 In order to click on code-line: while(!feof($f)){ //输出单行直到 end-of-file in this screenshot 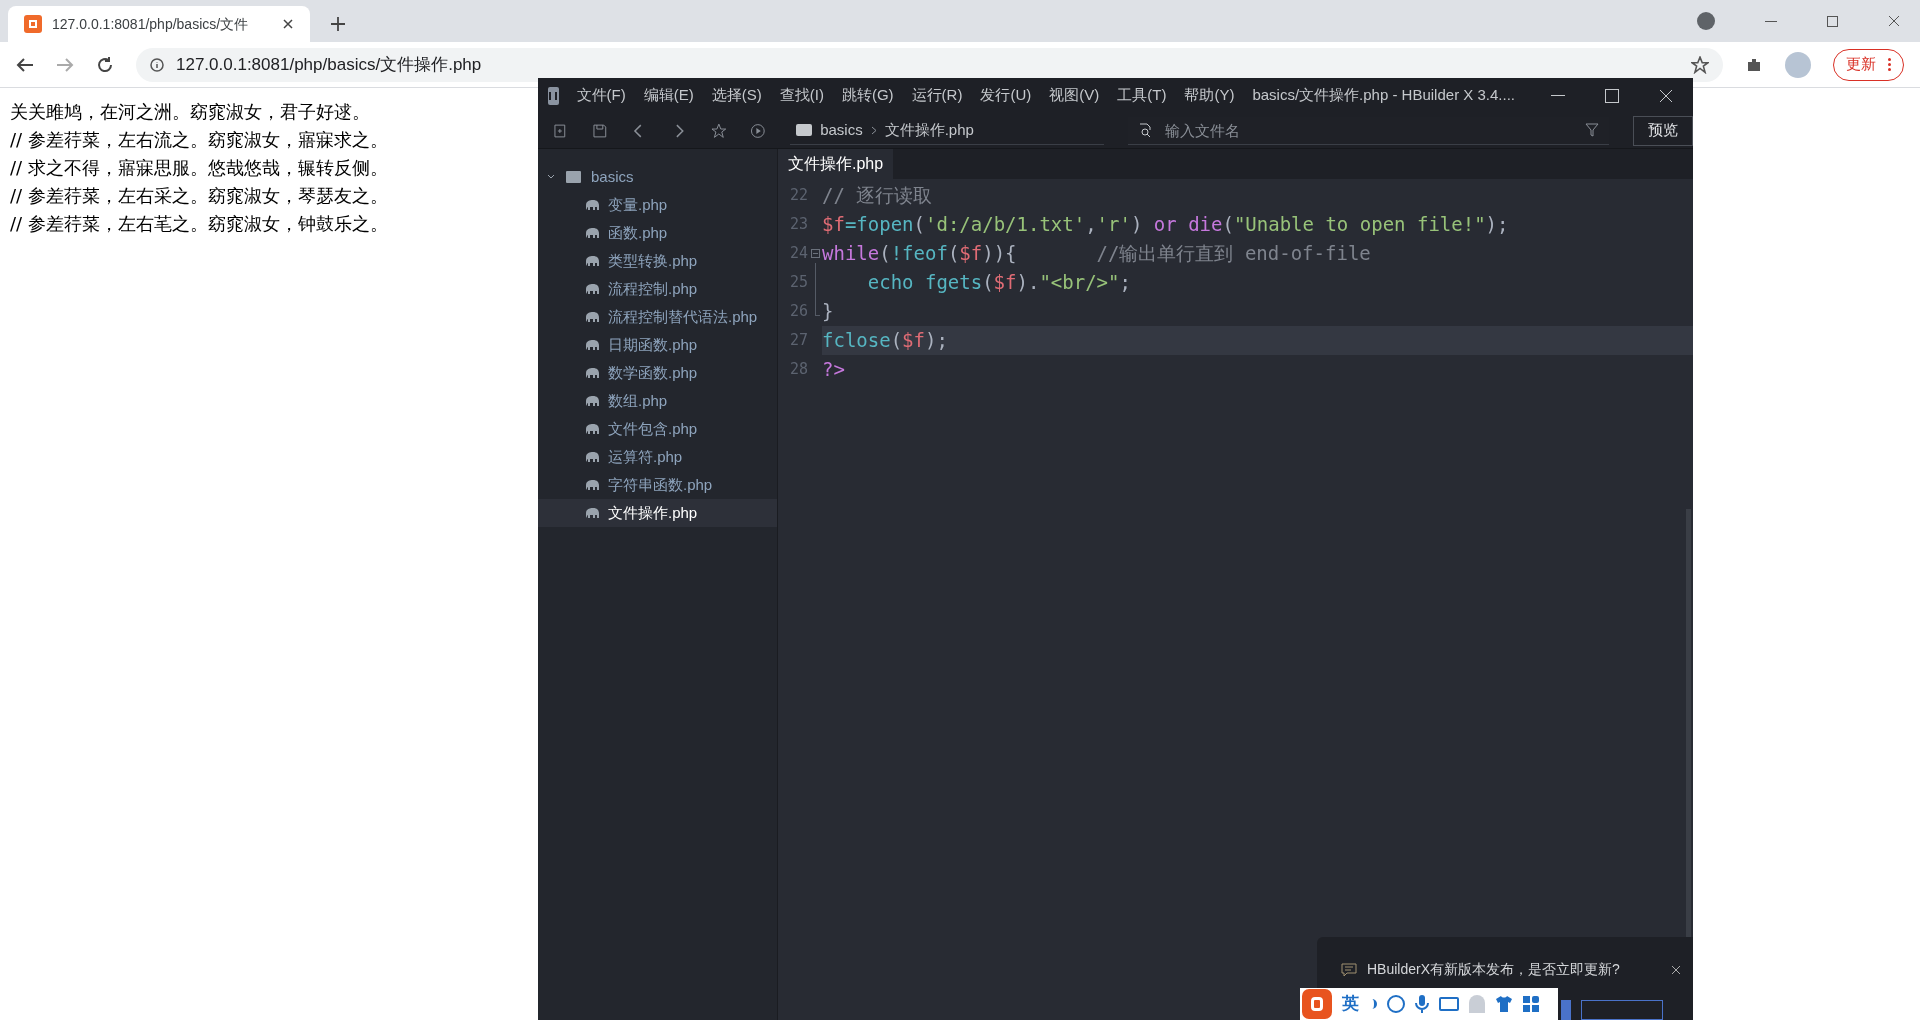, I will do `click(1097, 254)`.